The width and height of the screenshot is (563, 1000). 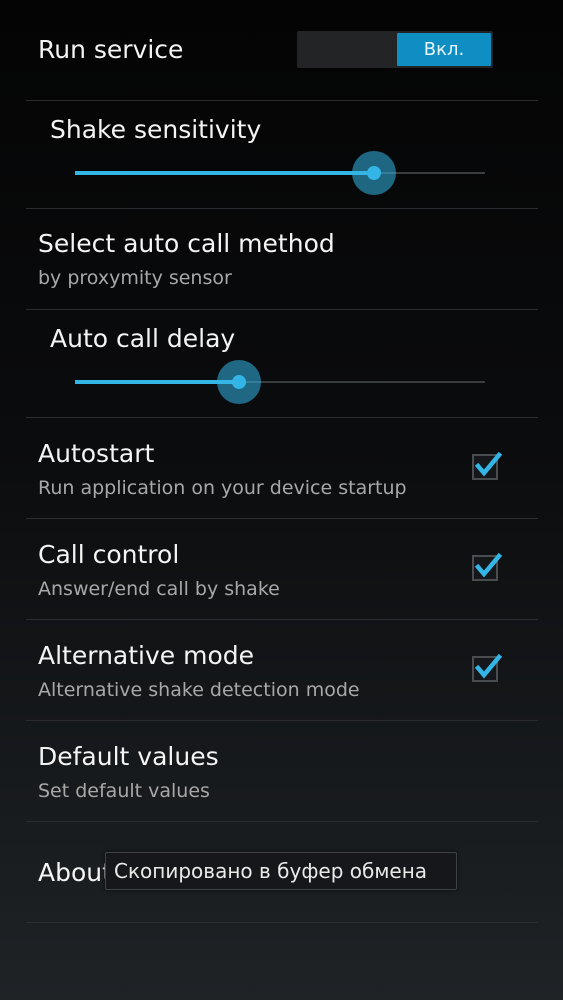 I want to click on shake-sensitivity-slider, so click(x=280, y=173).